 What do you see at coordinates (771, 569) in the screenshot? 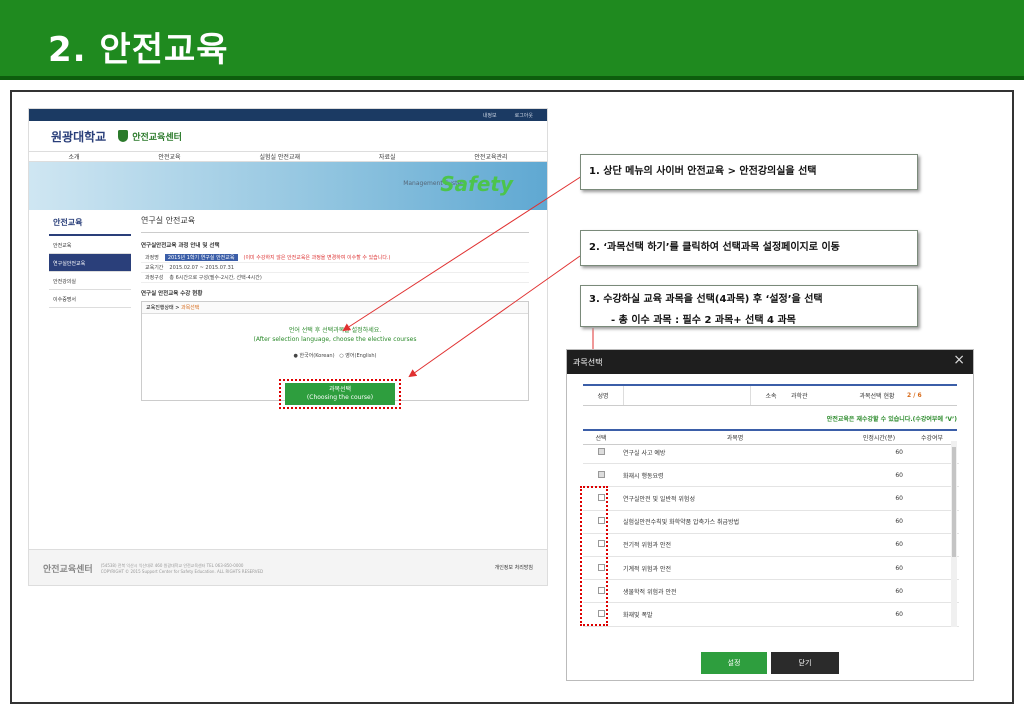
I see `table-row: 기계적 위험과 안전 60` at bounding box center [771, 569].